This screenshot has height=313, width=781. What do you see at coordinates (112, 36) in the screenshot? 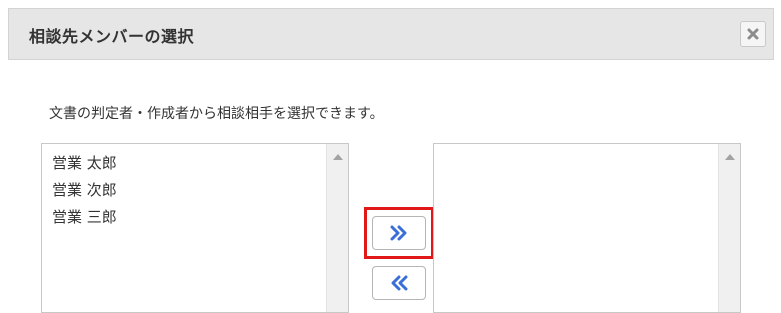
I see `dialog-title: 相談先メンバーの選択` at bounding box center [112, 36].